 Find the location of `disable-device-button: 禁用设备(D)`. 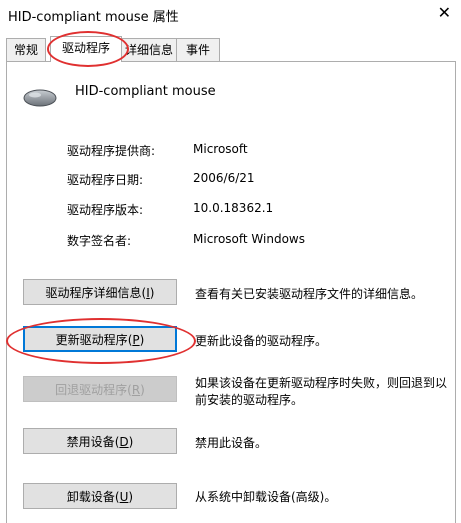

disable-device-button: 禁用设备(D) is located at coordinates (100, 441).